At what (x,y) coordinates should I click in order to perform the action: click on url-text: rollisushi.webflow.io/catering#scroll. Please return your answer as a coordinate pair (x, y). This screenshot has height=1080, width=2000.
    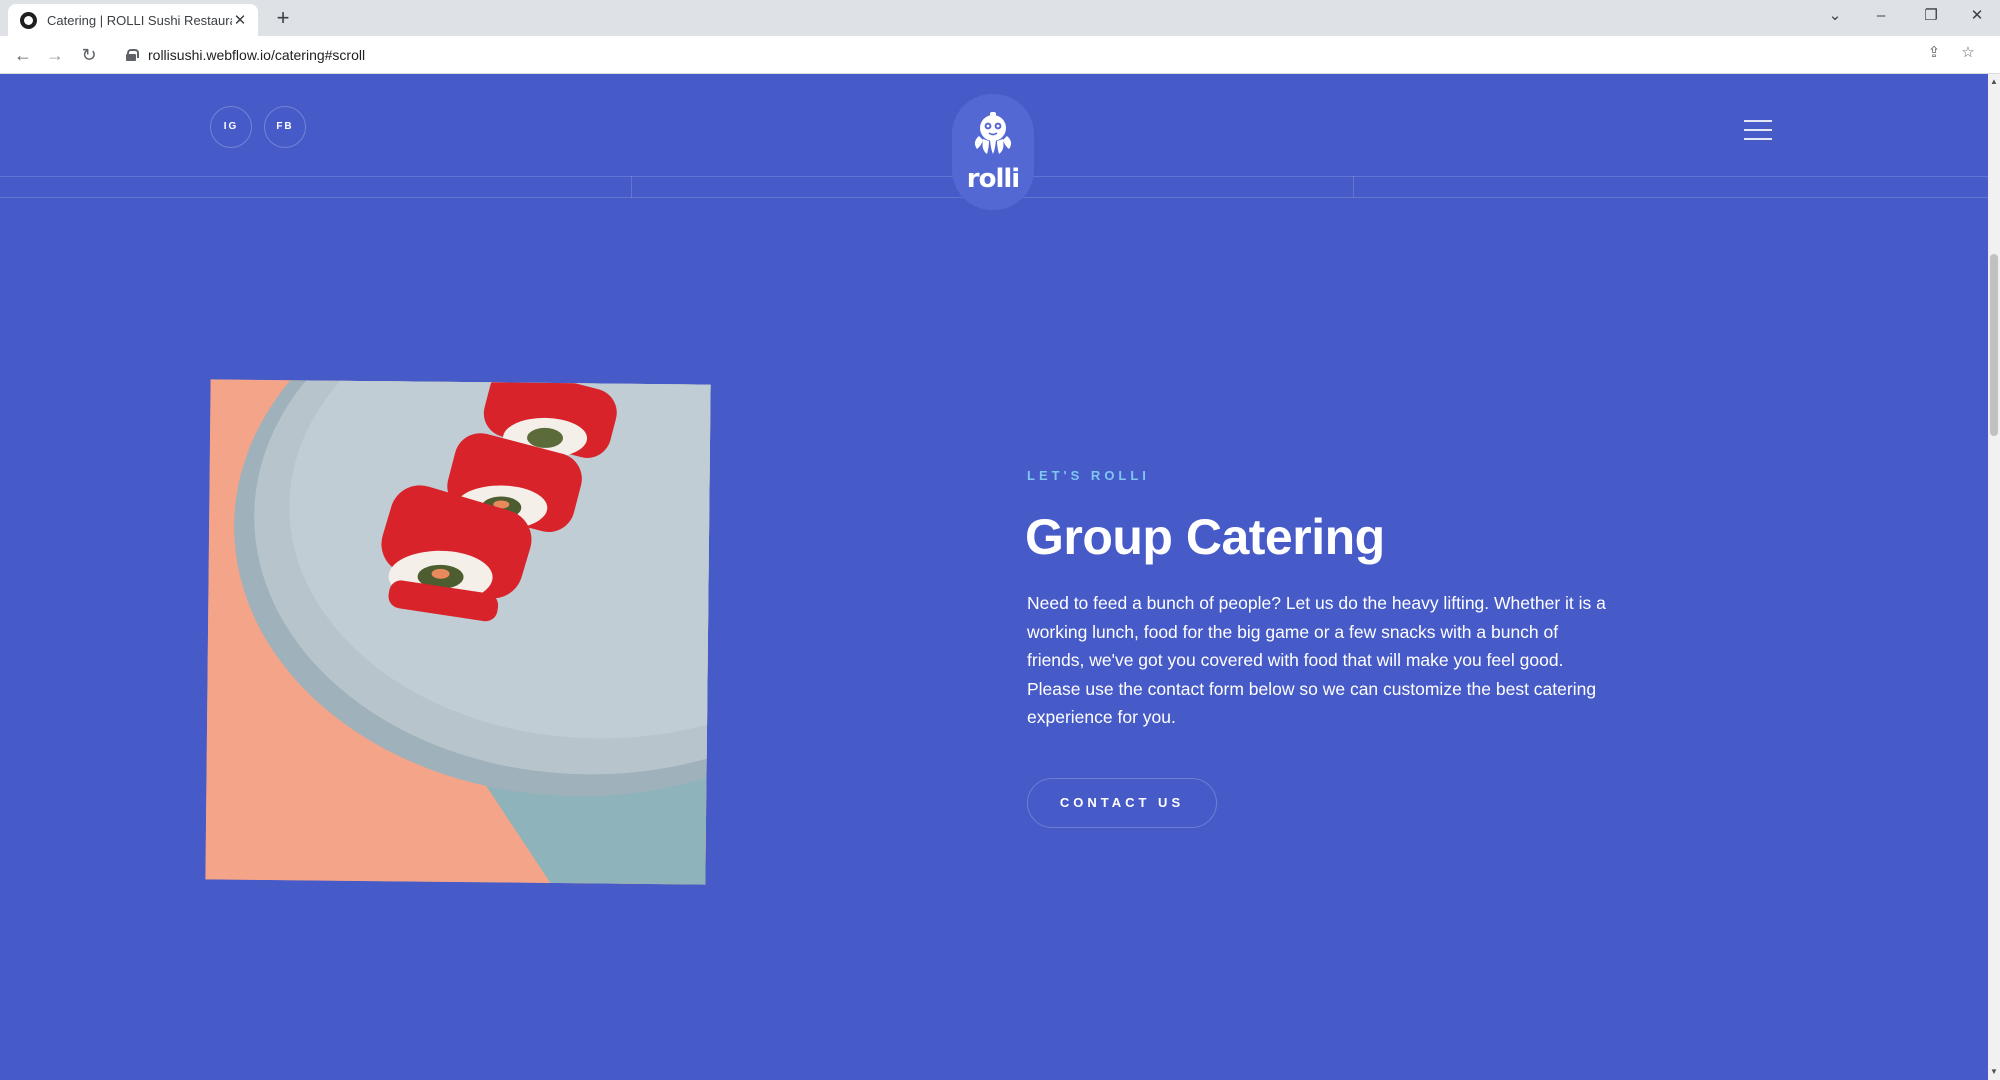
    Looking at the image, I should click on (257, 55).